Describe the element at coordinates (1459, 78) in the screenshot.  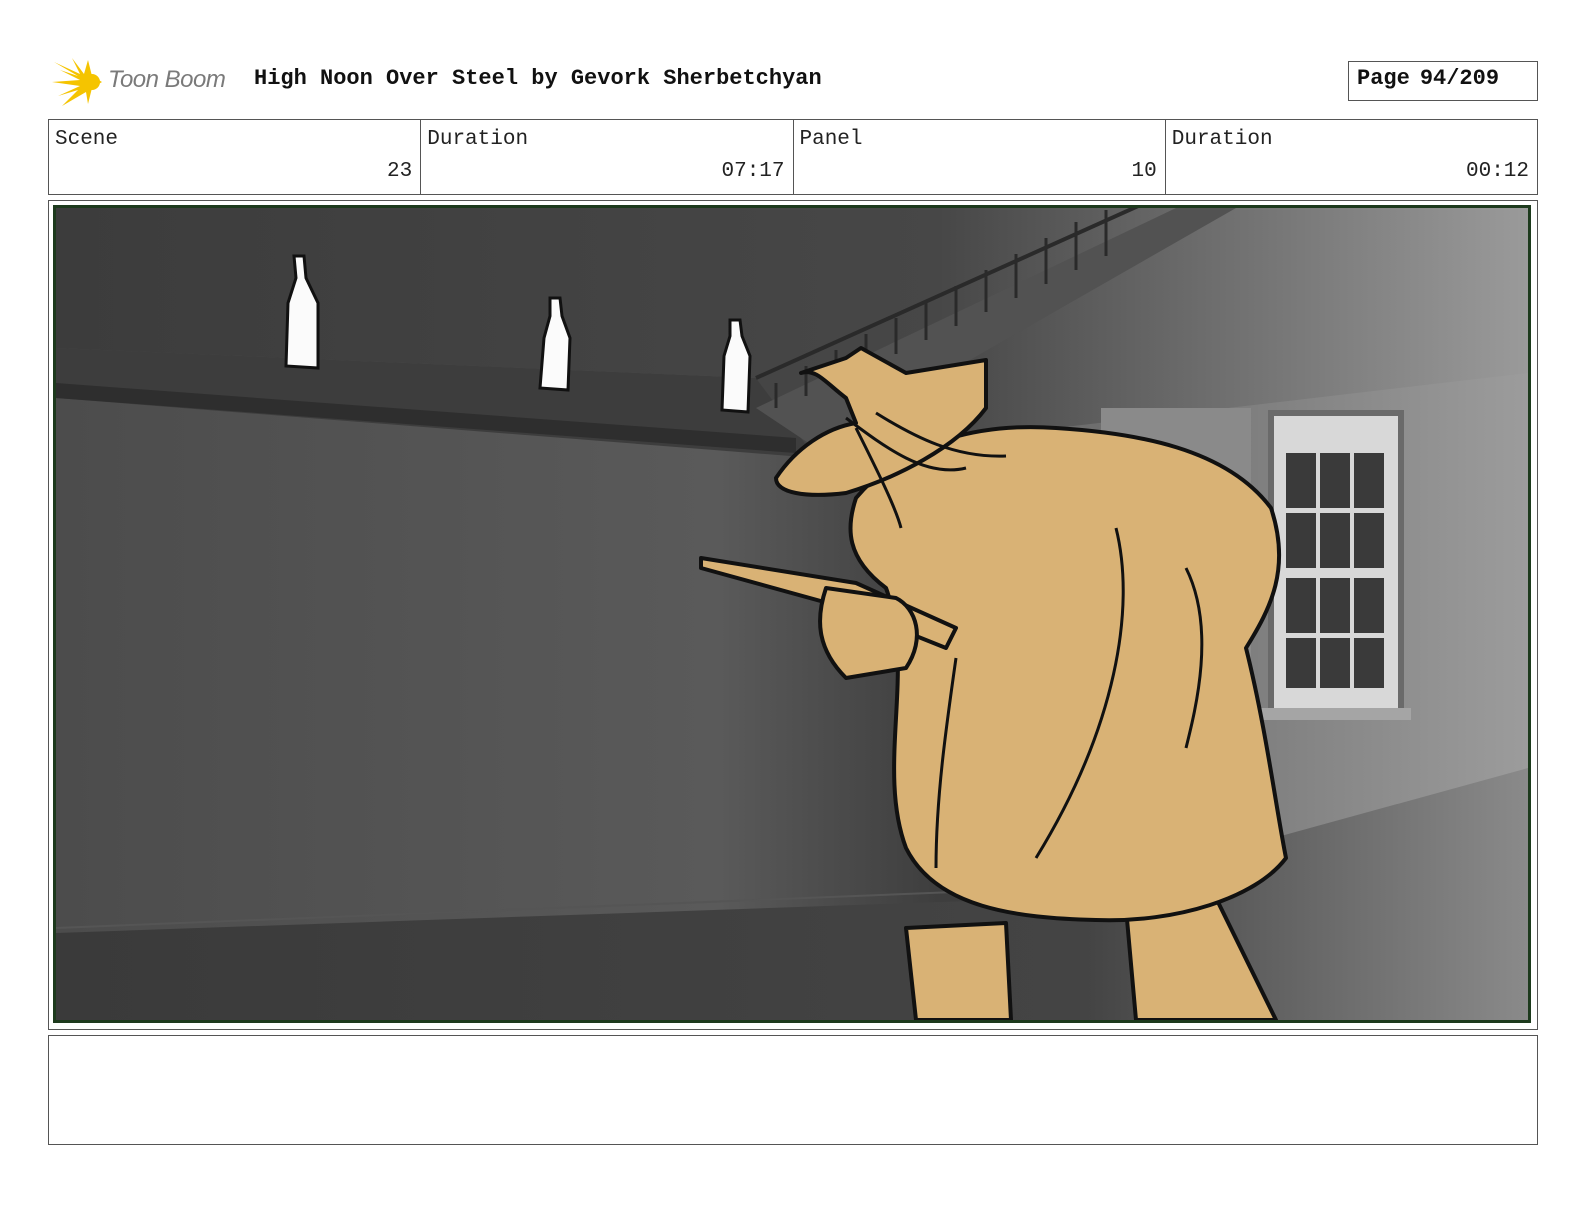
I see `page-number: 94/209` at that location.